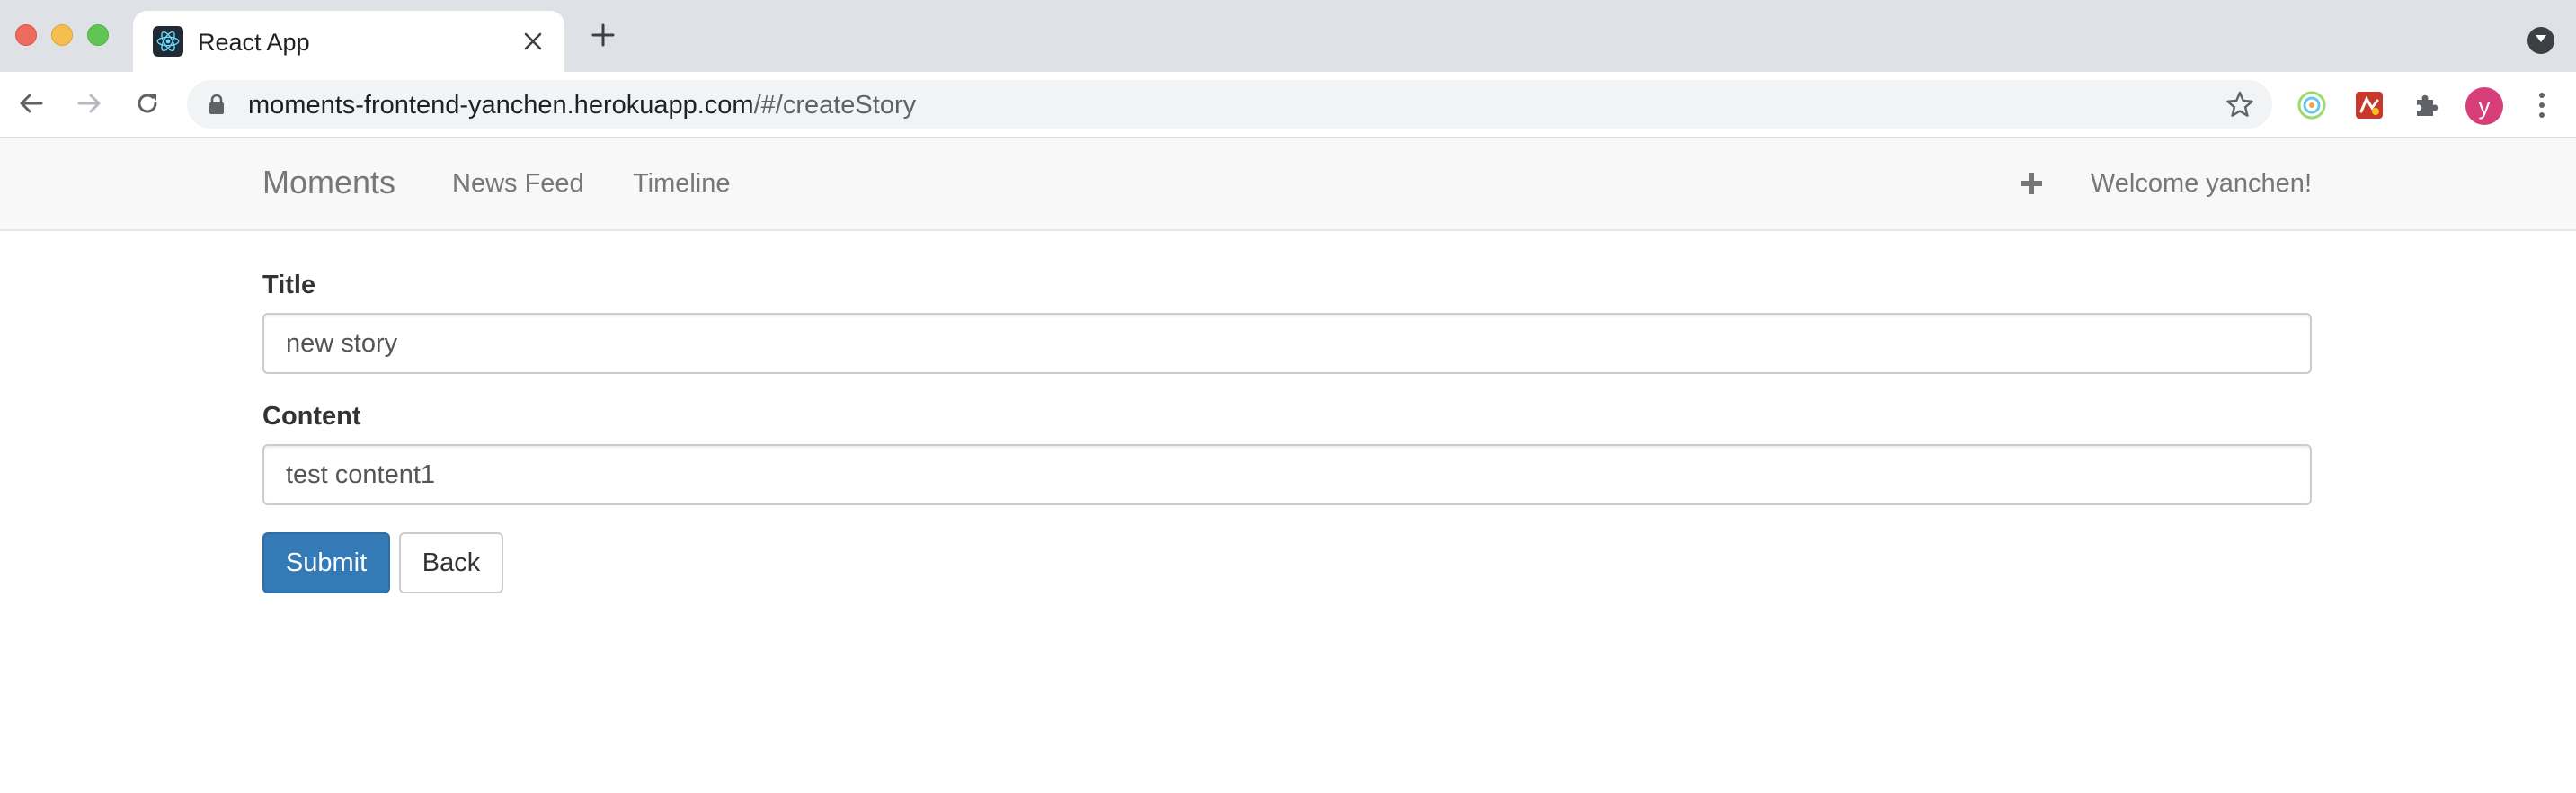 This screenshot has height=793, width=2576. I want to click on chevron-down-icon, so click(2541, 40).